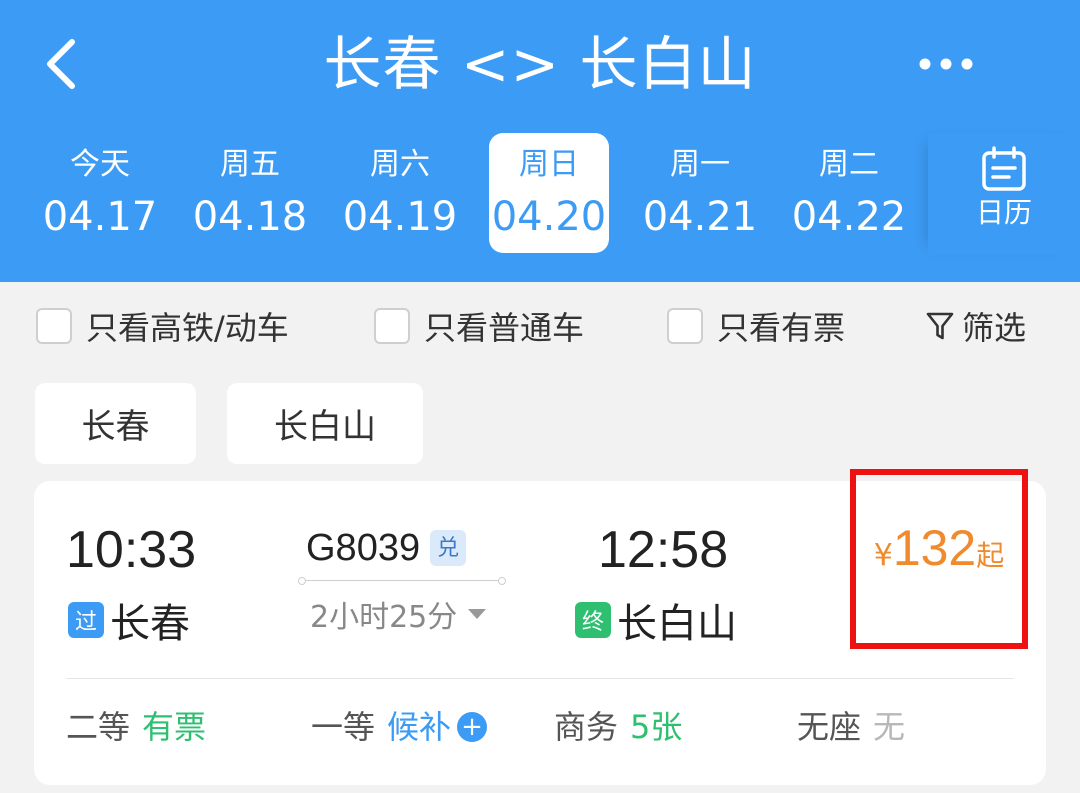 This screenshot has width=1080, height=793. I want to click on train-number-row: G8039 兑, so click(386, 548).